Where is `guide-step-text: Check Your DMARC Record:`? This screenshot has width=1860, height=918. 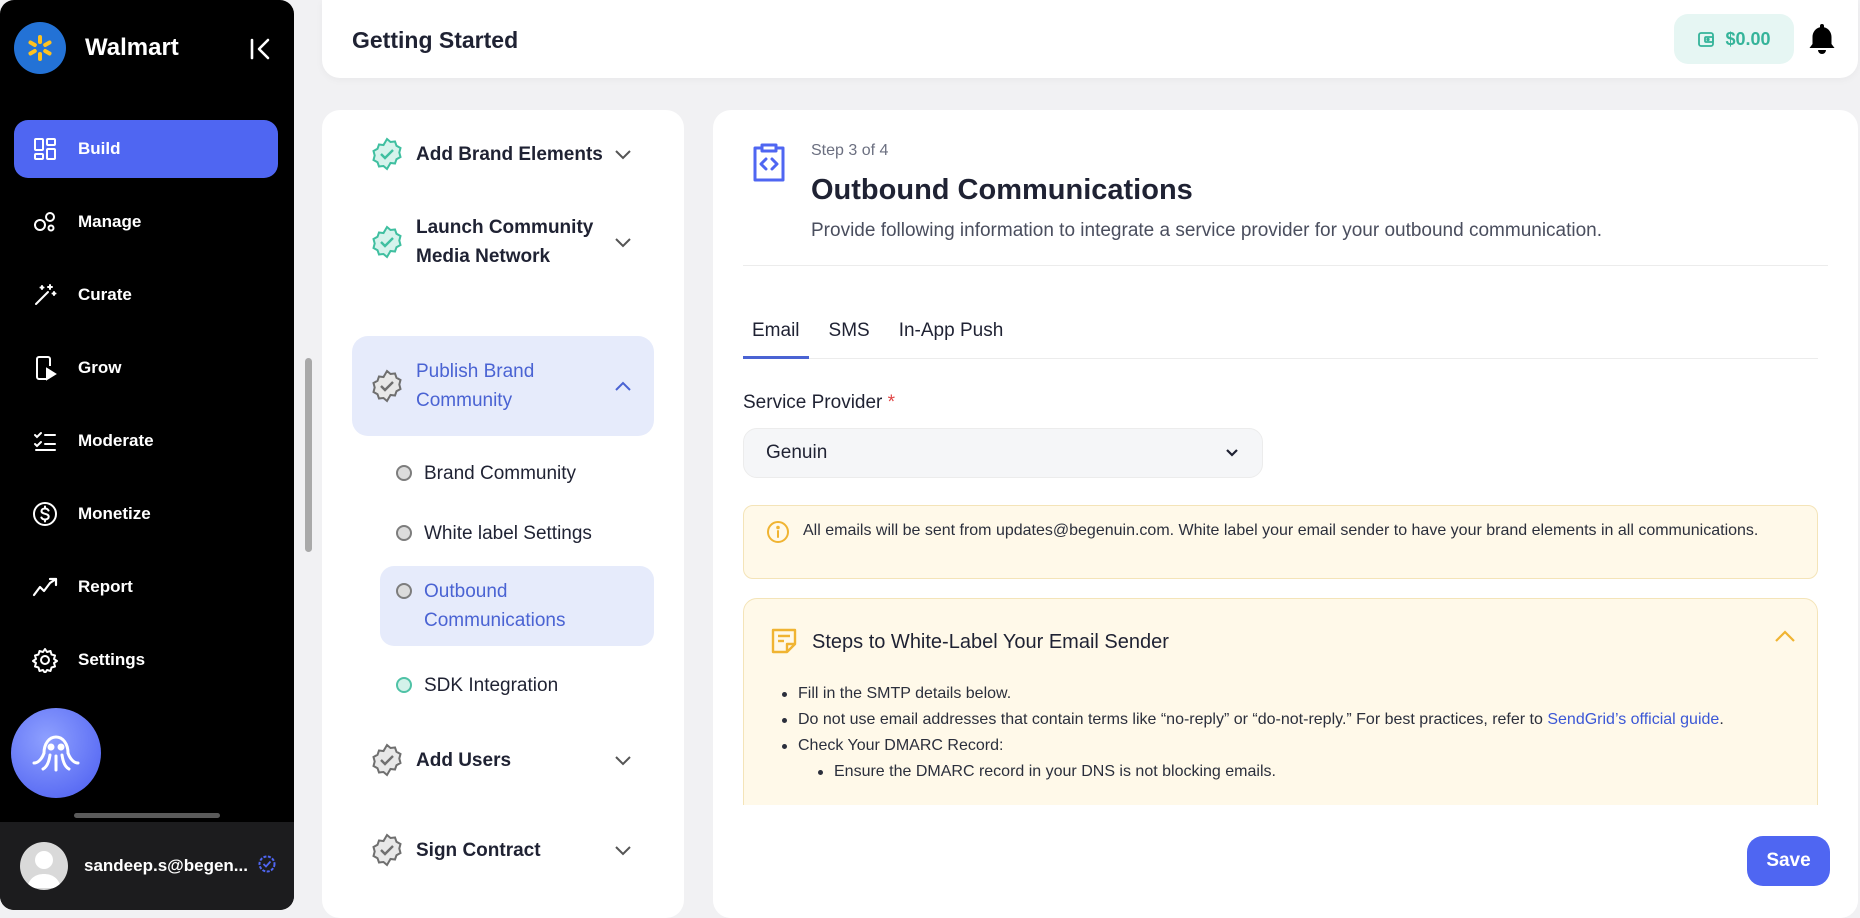
guide-step-text: Check Your DMARC Record: is located at coordinates (901, 745).